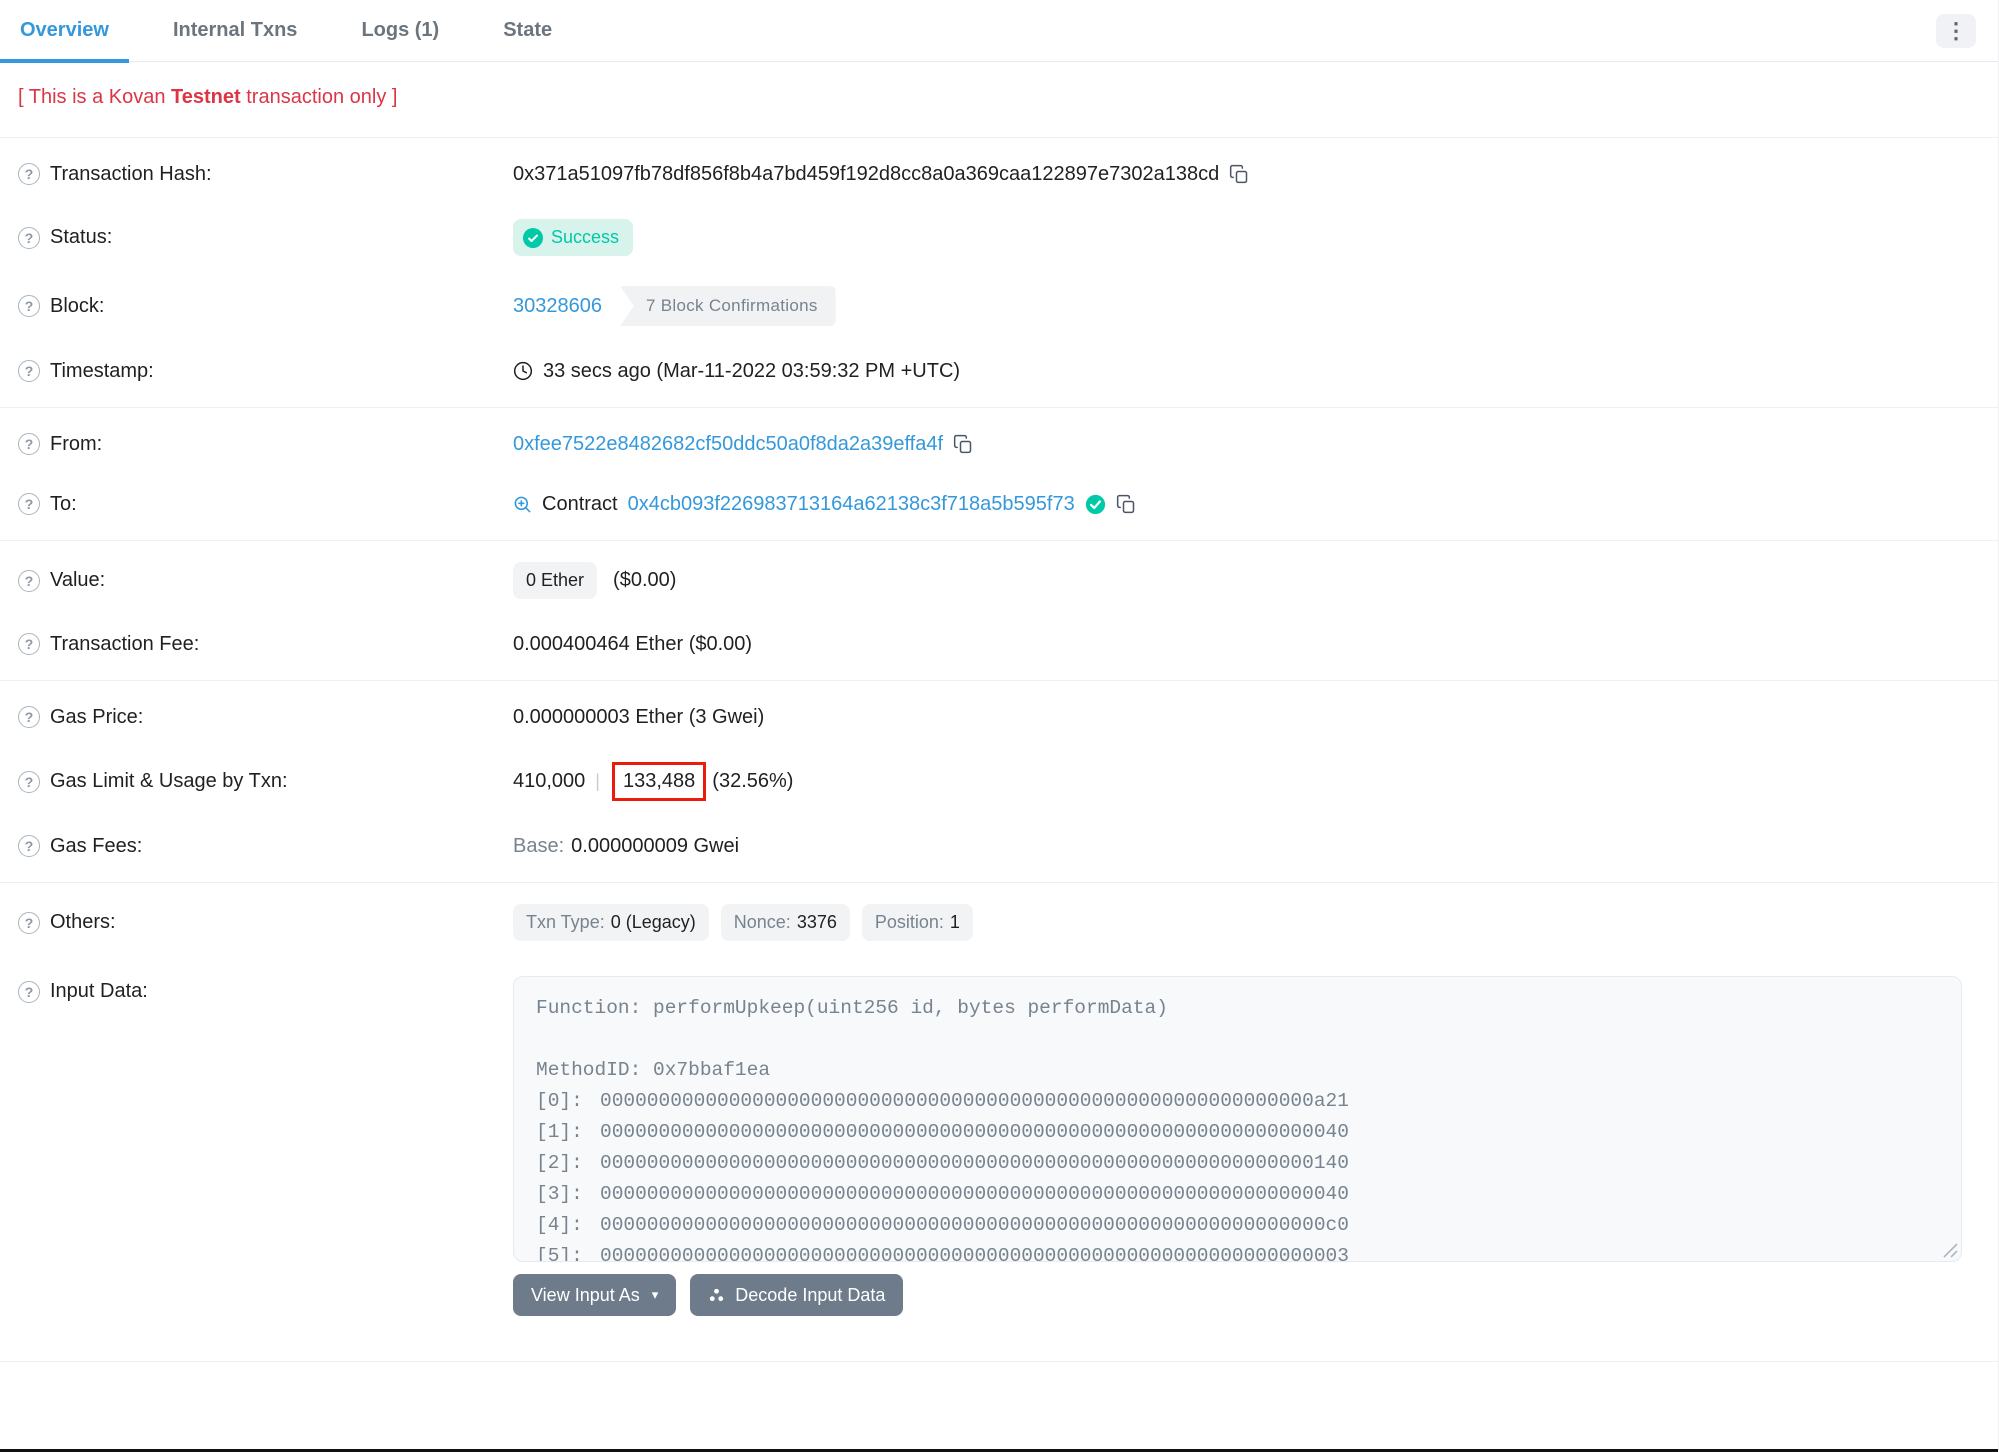 Image resolution: width=1999 pixels, height=1452 pixels. What do you see at coordinates (95, 97) in the screenshot?
I see `notice-prefix: [ This is a Kovan` at bounding box center [95, 97].